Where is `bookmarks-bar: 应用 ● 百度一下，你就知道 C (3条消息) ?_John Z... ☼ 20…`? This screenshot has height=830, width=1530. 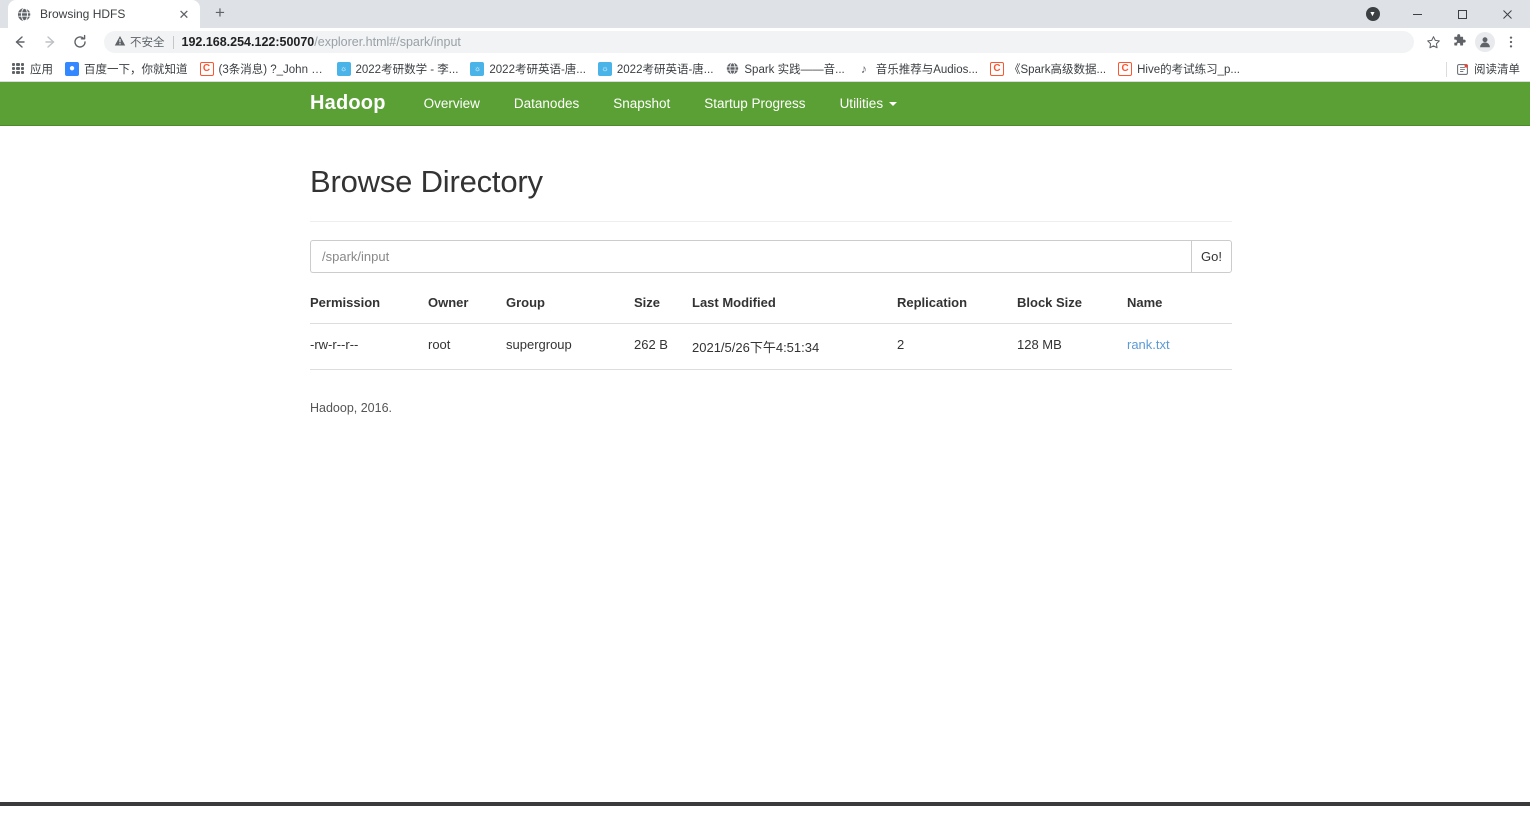
bookmarks-bar: 应用 ● 百度一下，你就知道 C (3条消息) ?_John Z... ☼ 20… is located at coordinates (765, 69).